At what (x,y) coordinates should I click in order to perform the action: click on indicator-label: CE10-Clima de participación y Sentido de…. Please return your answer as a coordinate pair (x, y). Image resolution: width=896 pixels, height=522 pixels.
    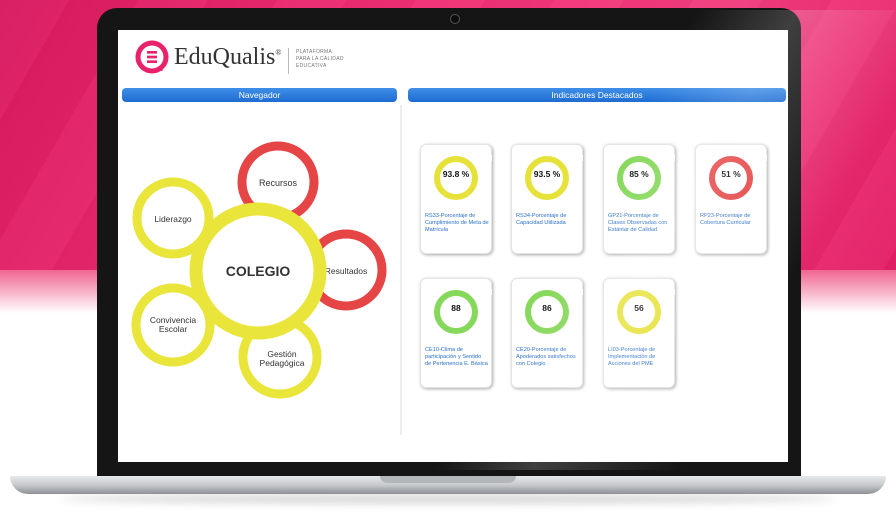
    Looking at the image, I should click on (457, 357).